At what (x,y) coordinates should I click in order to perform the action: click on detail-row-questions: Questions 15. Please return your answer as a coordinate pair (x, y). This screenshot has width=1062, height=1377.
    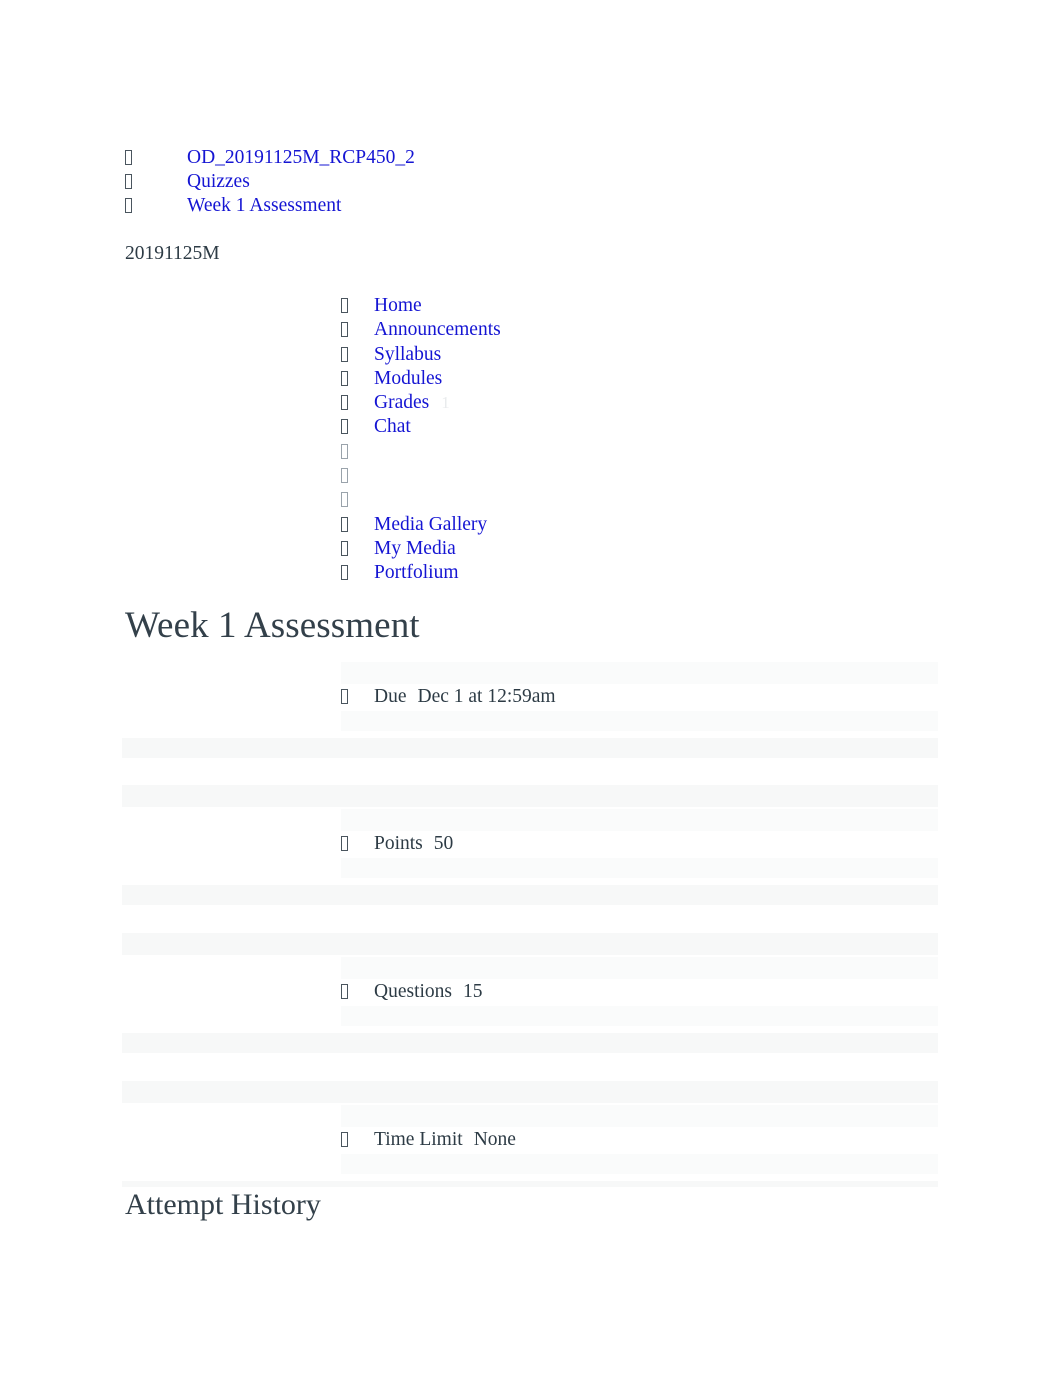
    Looking at the image, I should click on (412, 992).